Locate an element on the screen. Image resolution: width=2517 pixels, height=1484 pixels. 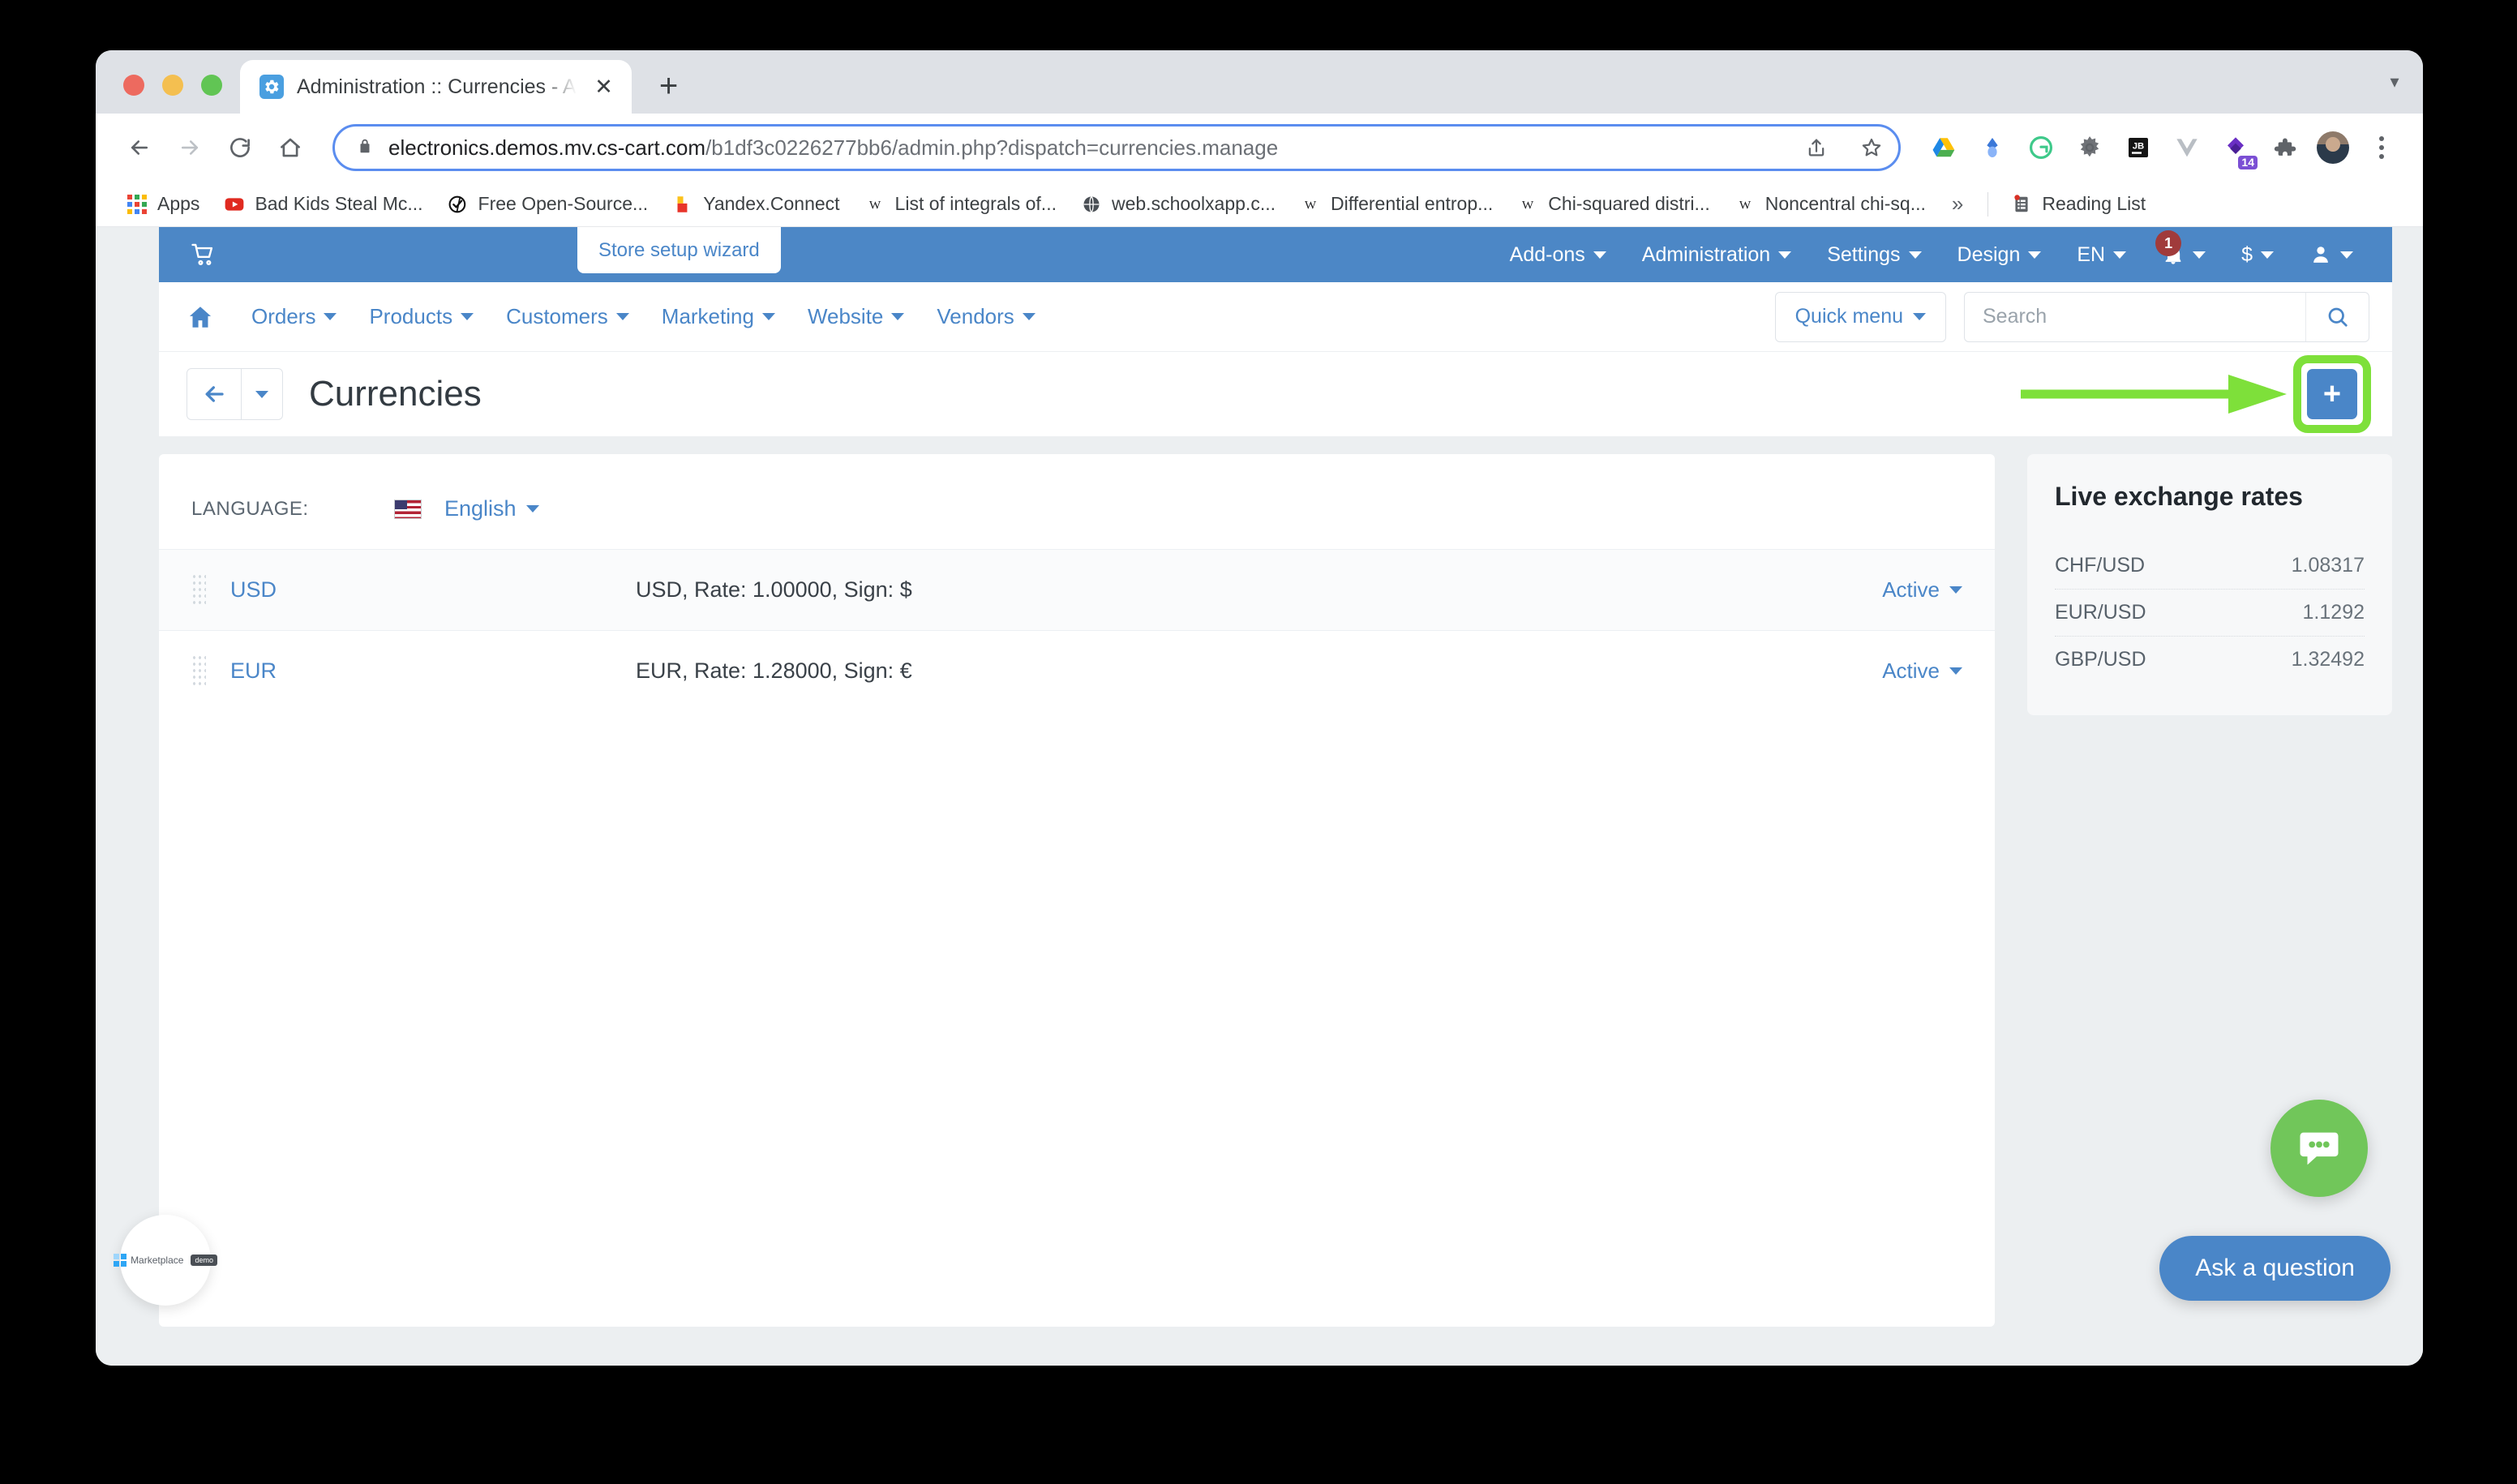
close-window-button is located at coordinates (133, 85).